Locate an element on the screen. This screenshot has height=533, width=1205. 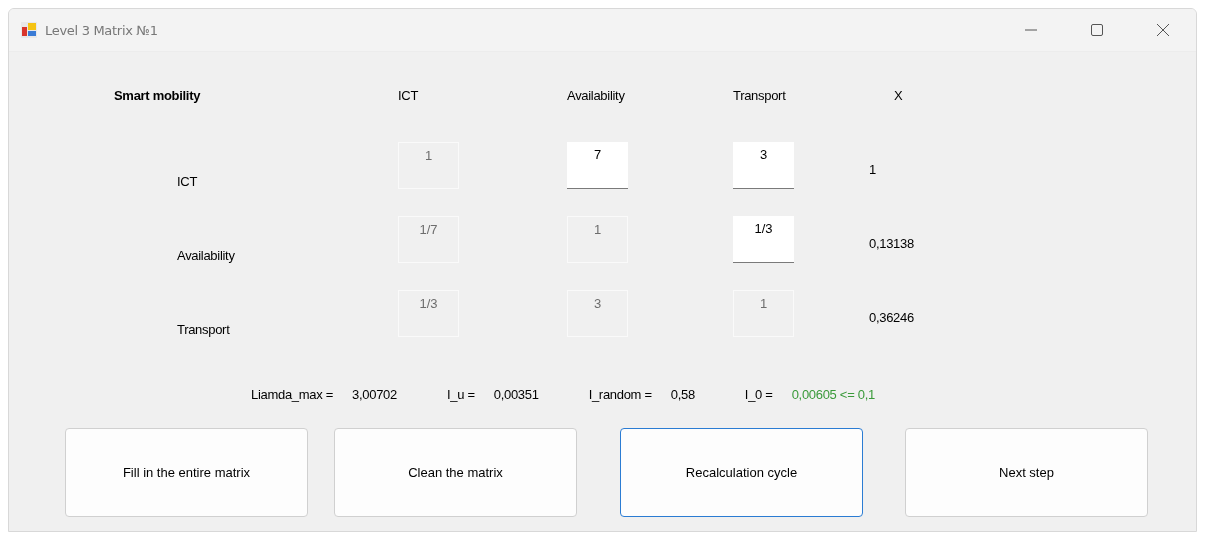
column-header: ICT is located at coordinates (409, 96).